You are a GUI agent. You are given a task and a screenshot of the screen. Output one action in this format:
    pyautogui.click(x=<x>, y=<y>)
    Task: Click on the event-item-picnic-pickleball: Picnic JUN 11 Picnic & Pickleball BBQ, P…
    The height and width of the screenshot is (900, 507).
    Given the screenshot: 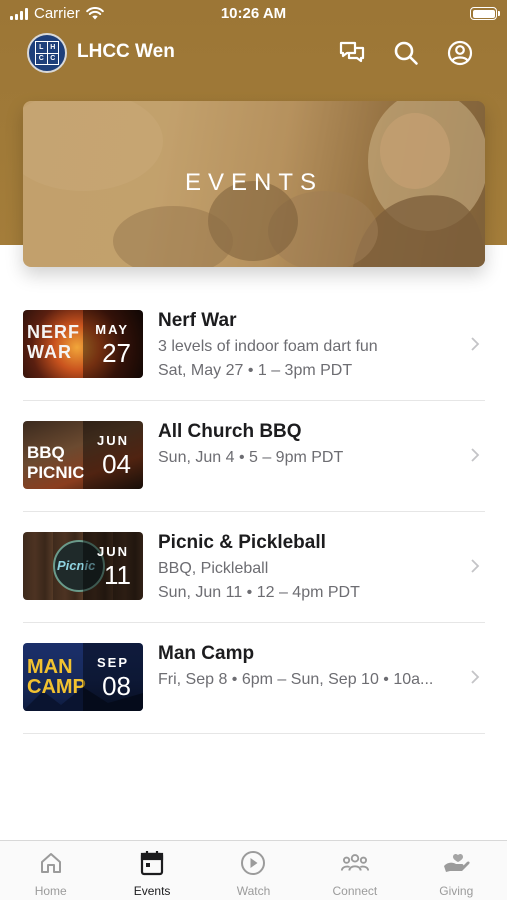 What is the action you would take?
    pyautogui.click(x=254, y=567)
    